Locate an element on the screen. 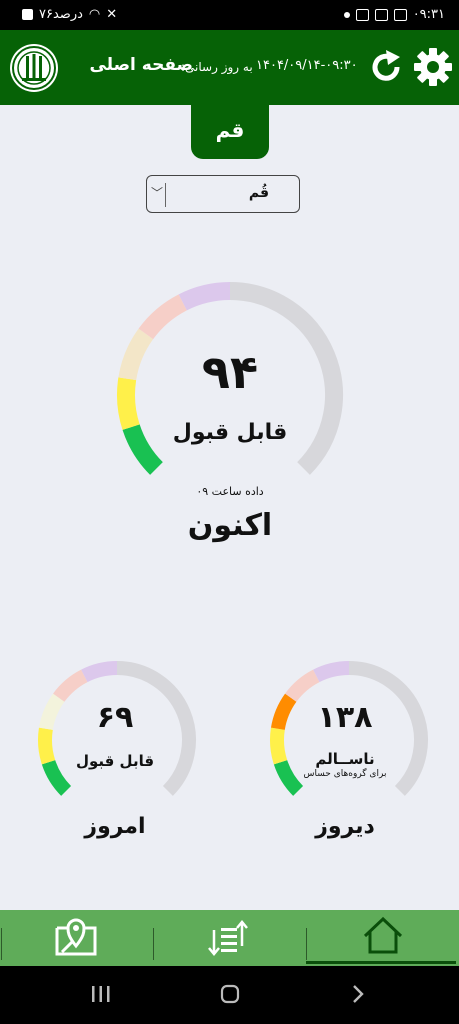 This screenshot has height=1024, width=459. sort-list-icon is located at coordinates (228, 938).